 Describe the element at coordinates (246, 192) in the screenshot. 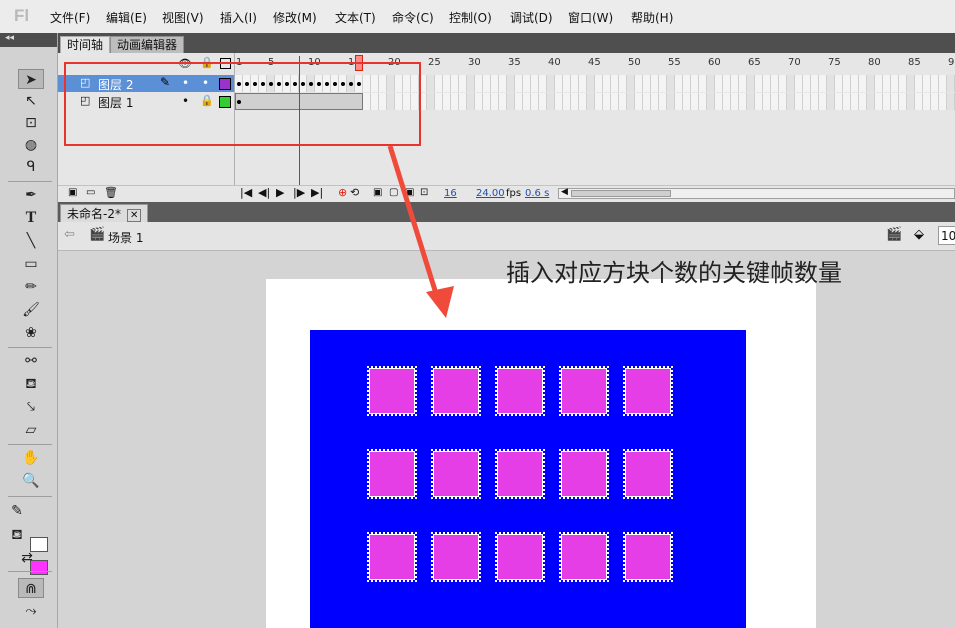

I see `first-frame-icon: |◀` at that location.